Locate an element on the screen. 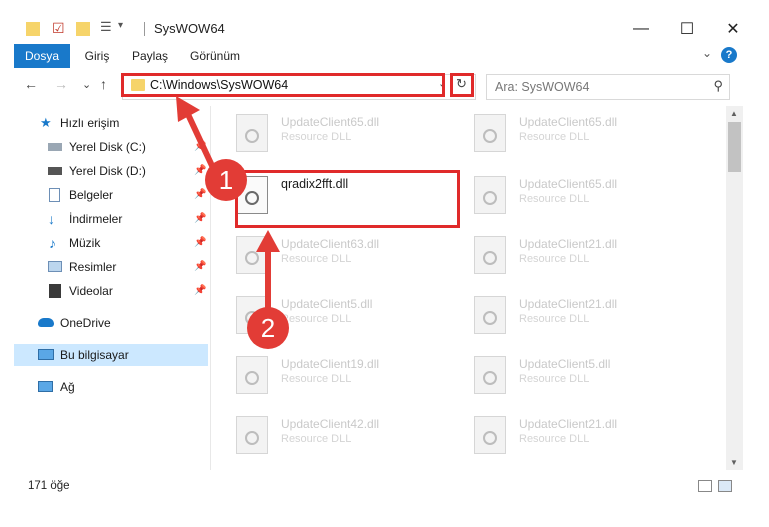 The image size is (769, 527). arrow-1-line is located at coordinates (200, 140).